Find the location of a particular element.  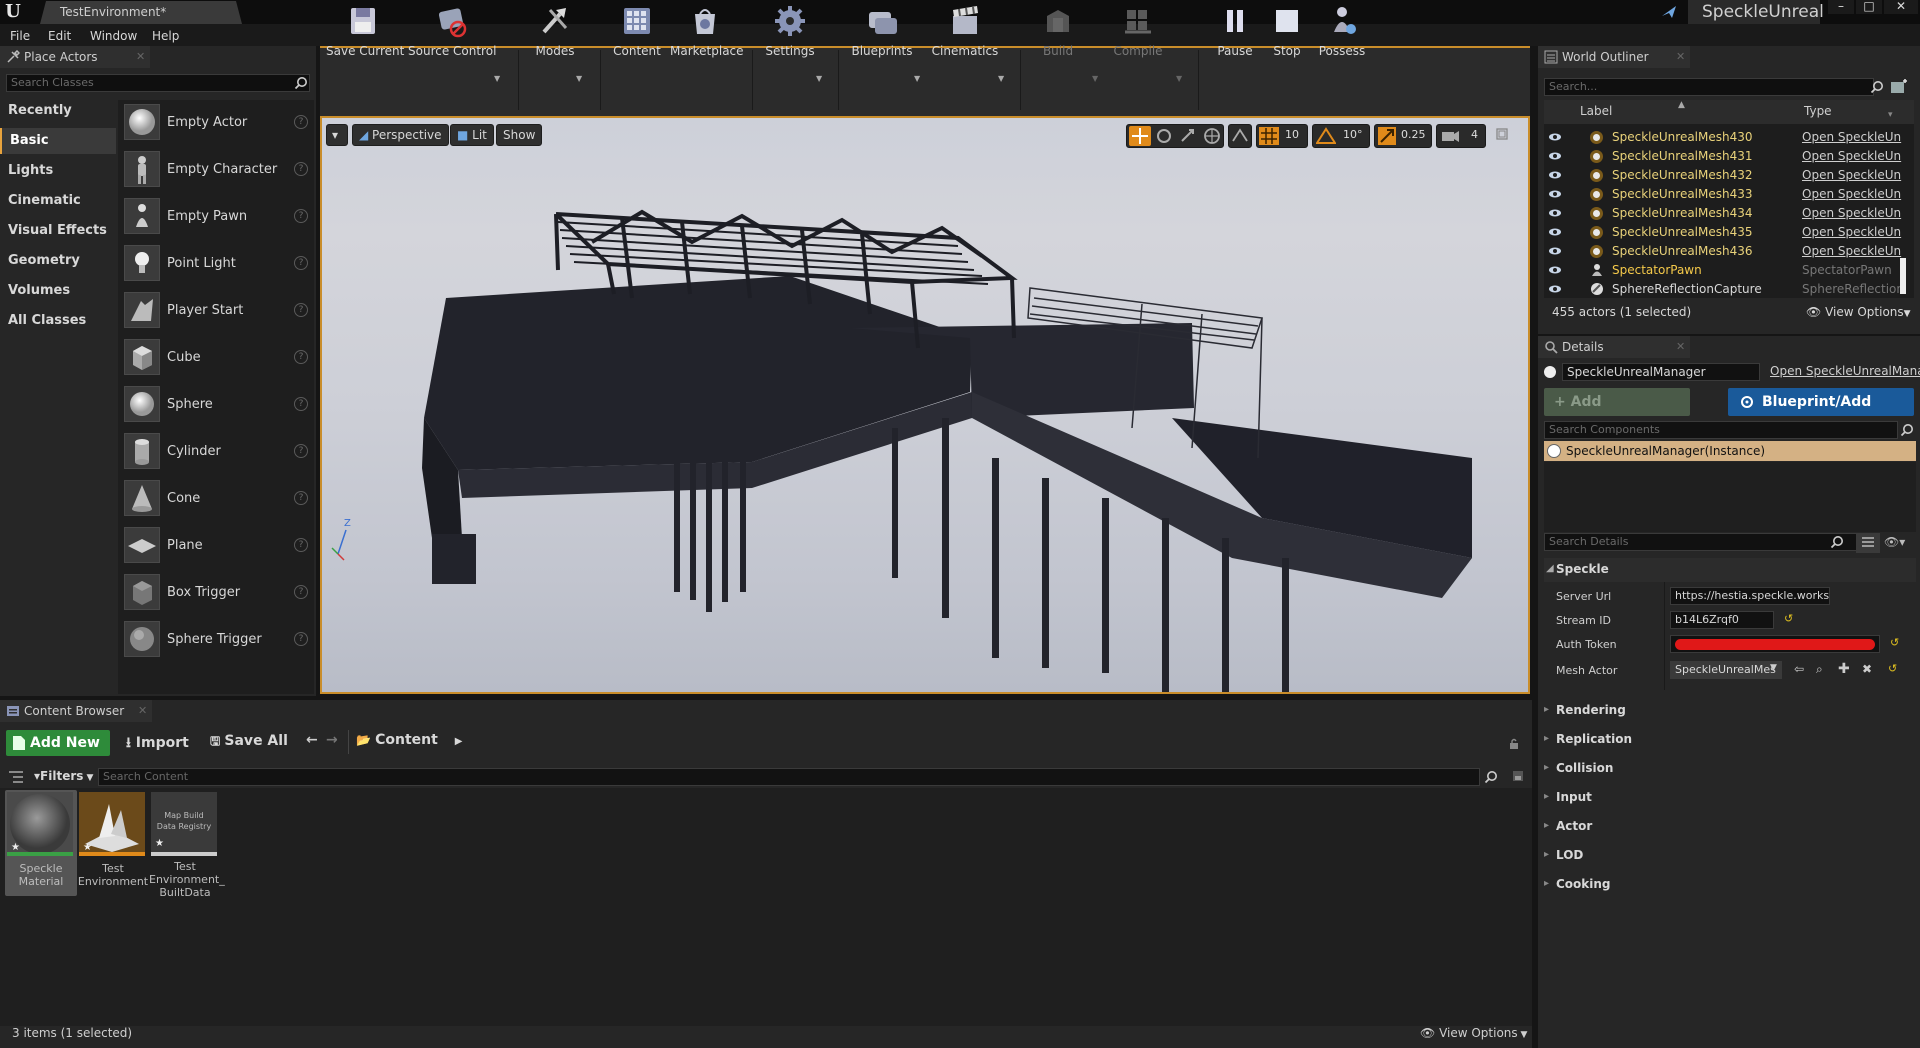

browse-icon: ⌕ is located at coordinates (1819, 669).